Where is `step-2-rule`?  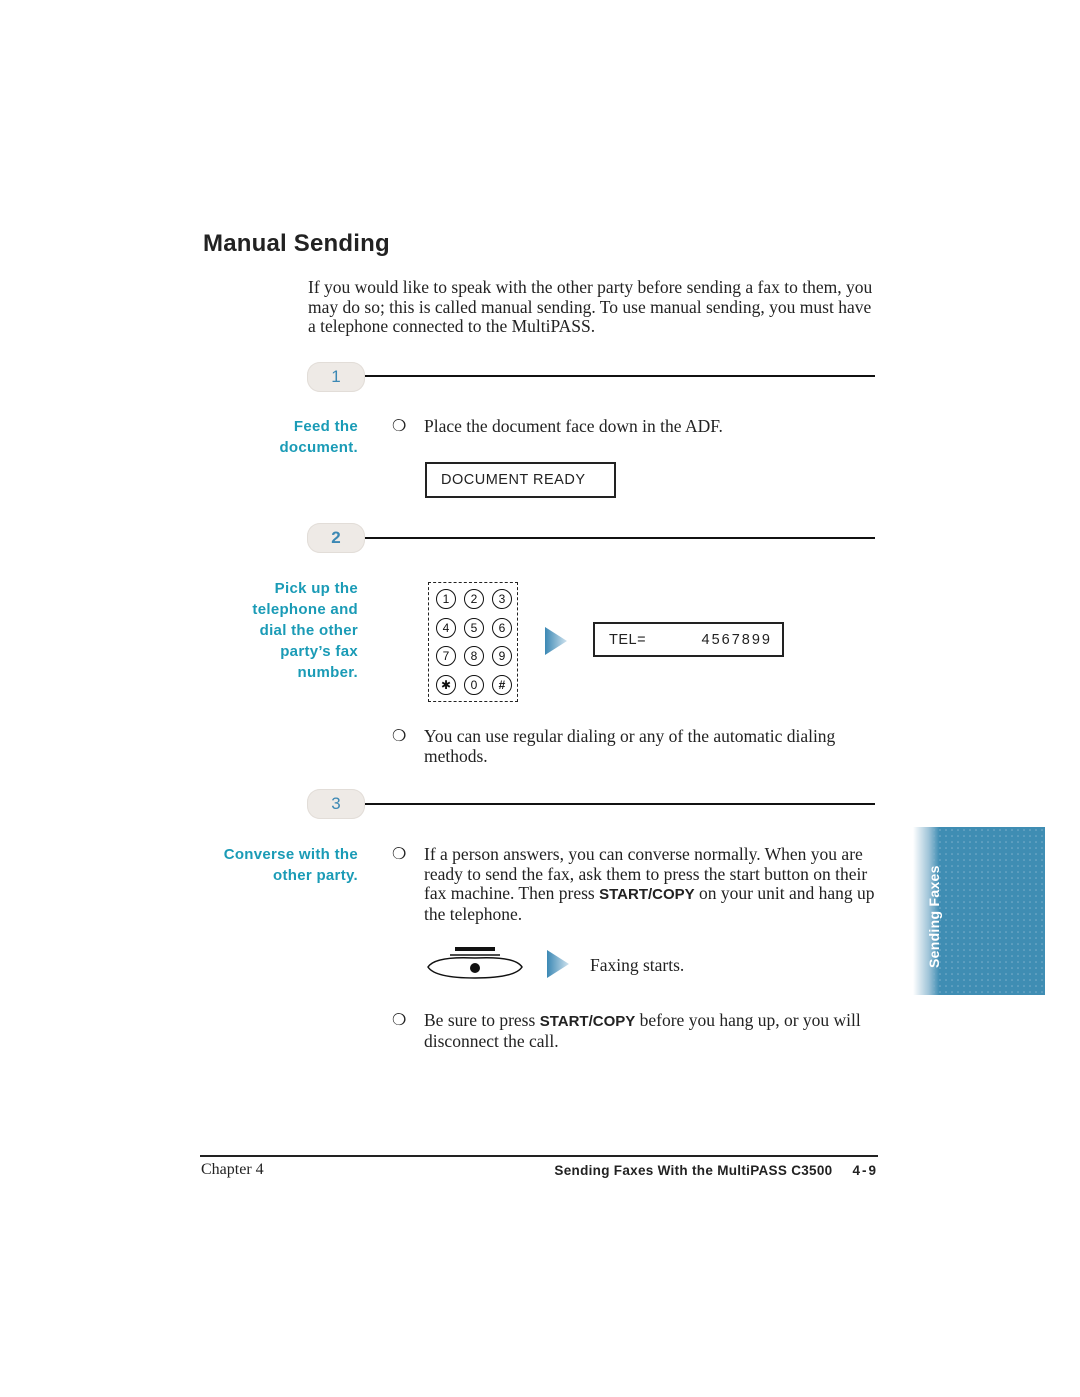 step-2-rule is located at coordinates (620, 538).